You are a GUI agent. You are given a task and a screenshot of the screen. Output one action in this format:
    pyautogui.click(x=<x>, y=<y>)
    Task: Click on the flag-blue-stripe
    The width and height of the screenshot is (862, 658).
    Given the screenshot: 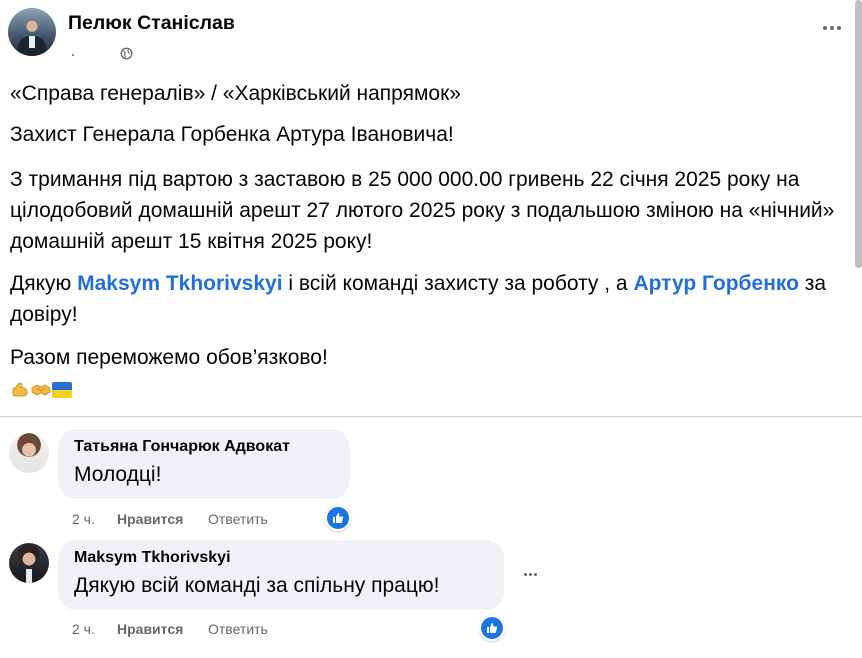 What is the action you would take?
    pyautogui.click(x=62, y=386)
    